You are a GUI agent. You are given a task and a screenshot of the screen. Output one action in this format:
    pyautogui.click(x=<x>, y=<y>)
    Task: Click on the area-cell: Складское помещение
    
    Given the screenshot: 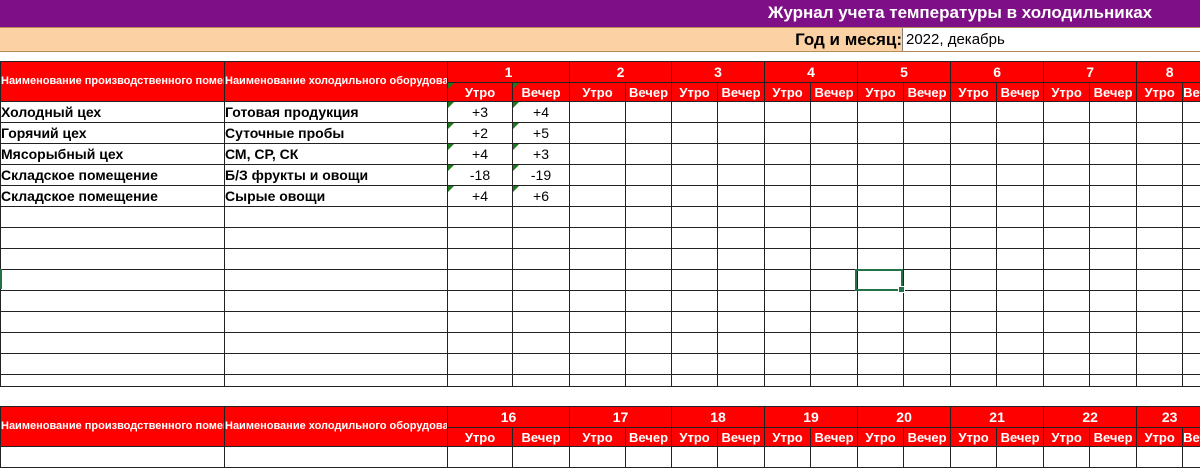 What is the action you would take?
    pyautogui.click(x=112, y=196)
    